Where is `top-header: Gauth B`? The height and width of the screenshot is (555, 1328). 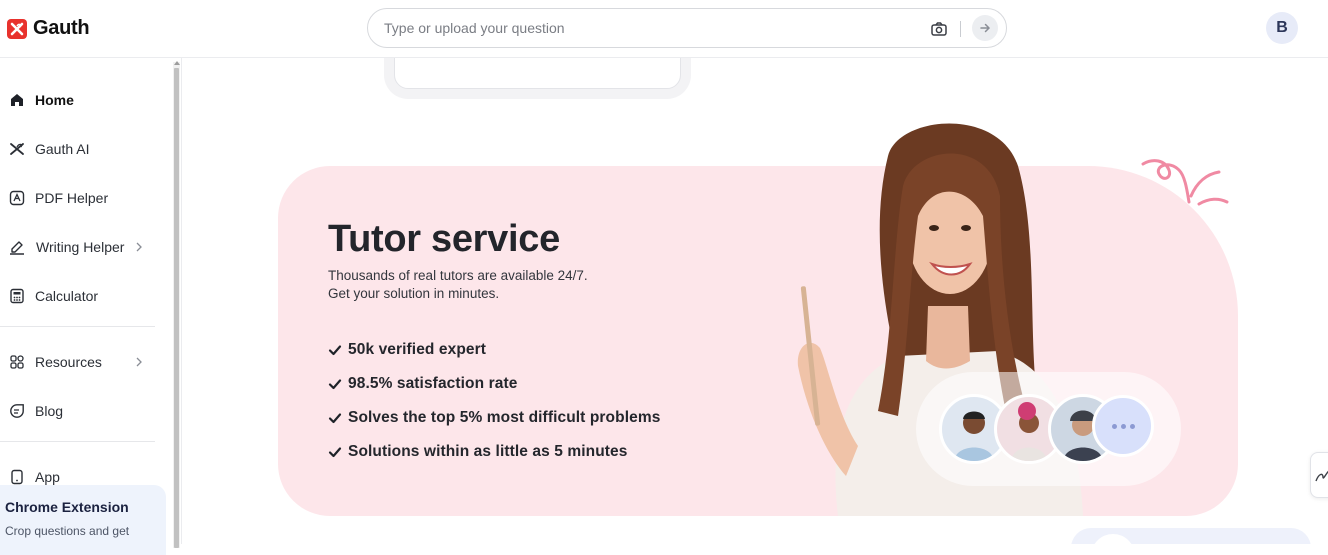 top-header: Gauth B is located at coordinates (664, 29).